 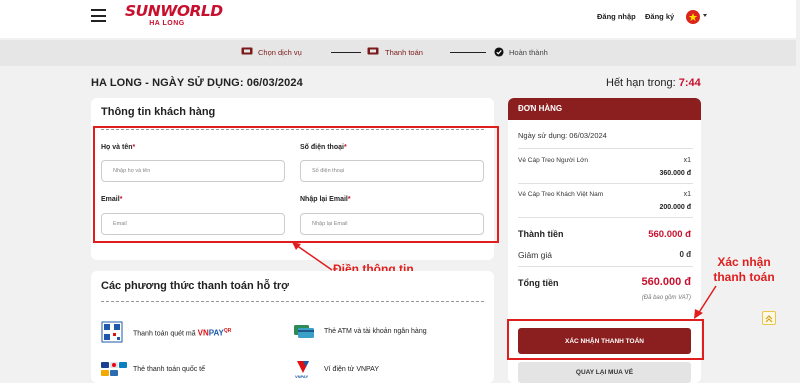 What do you see at coordinates (351, 369) in the screenshot?
I see `payment-option-vnpay-wallet: Ví điện tử VNPAY` at bounding box center [351, 369].